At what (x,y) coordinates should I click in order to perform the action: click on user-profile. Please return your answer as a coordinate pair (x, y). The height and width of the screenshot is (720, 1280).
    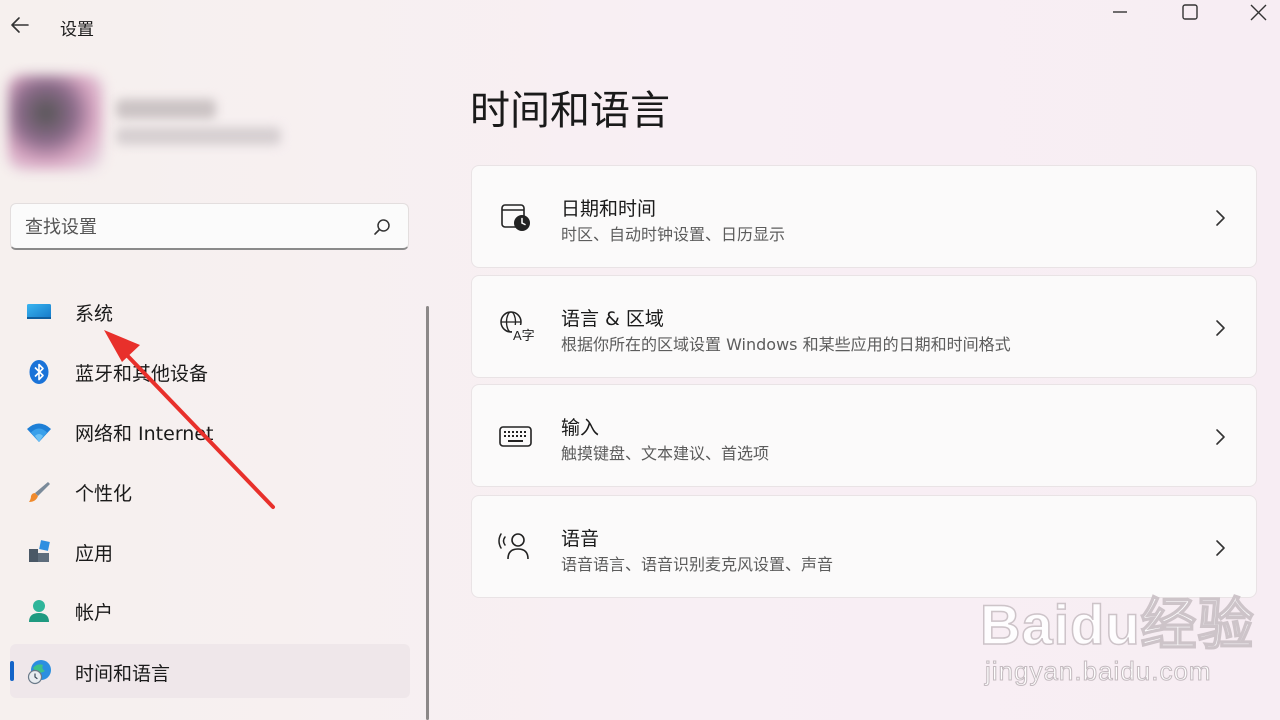
    Looking at the image, I should click on (145, 122).